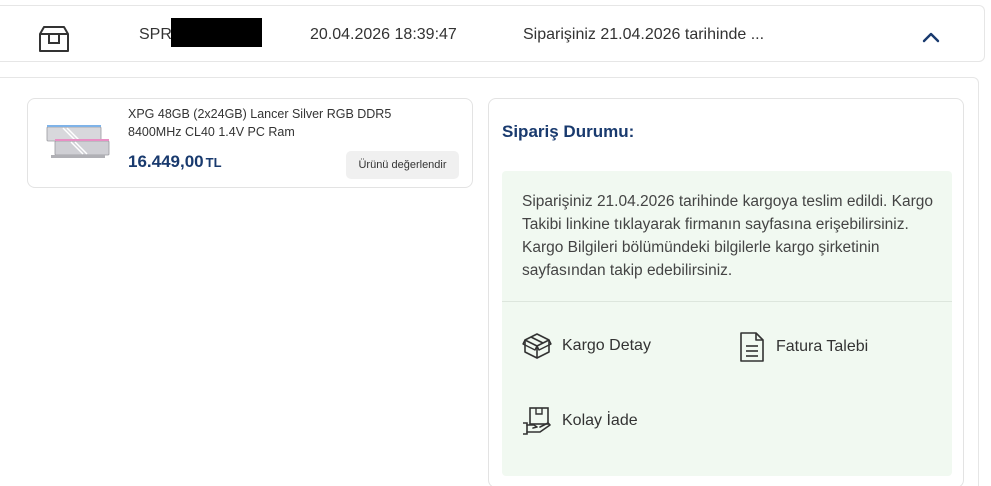 This screenshot has width=991, height=486. I want to click on easy-return-button: Kolay İade, so click(580, 421).